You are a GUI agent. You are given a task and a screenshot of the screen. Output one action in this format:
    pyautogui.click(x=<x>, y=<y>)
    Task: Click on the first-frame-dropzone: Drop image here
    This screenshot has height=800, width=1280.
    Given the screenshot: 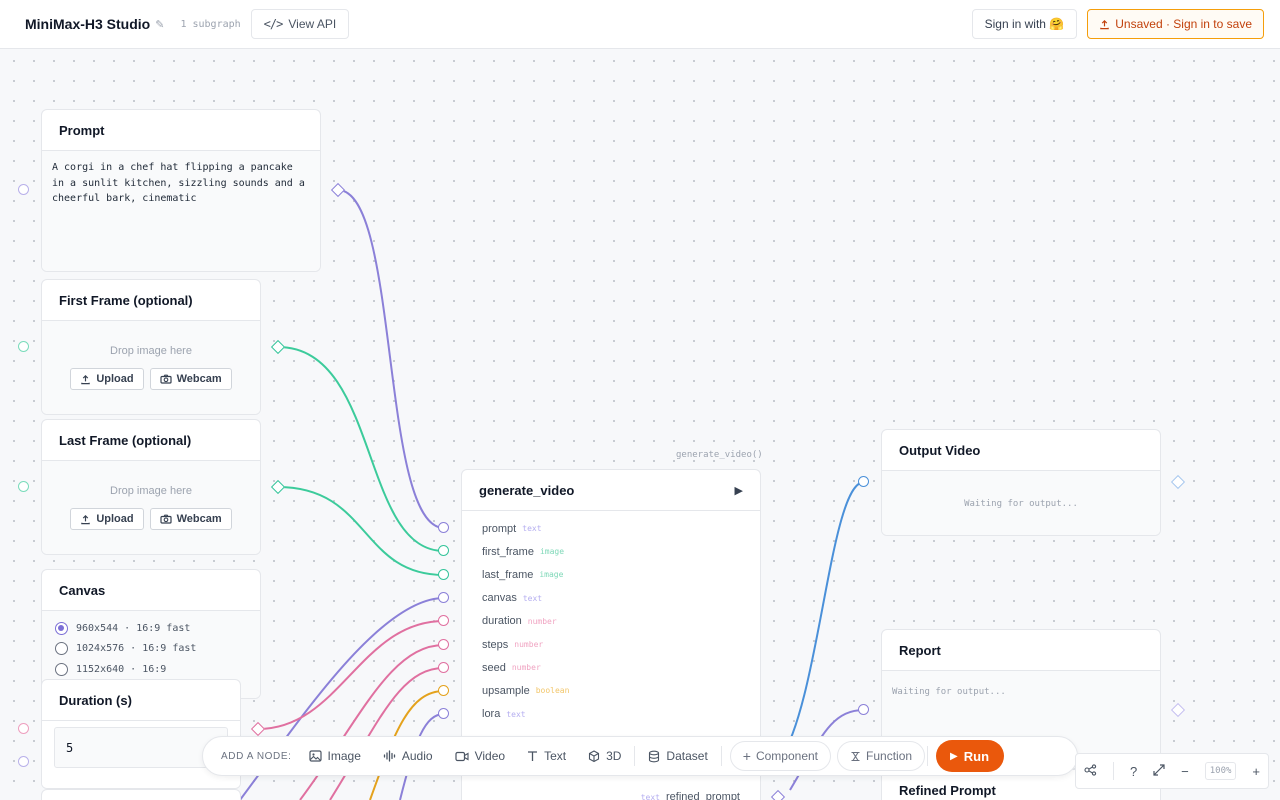 What is the action you would take?
    pyautogui.click(x=151, y=339)
    